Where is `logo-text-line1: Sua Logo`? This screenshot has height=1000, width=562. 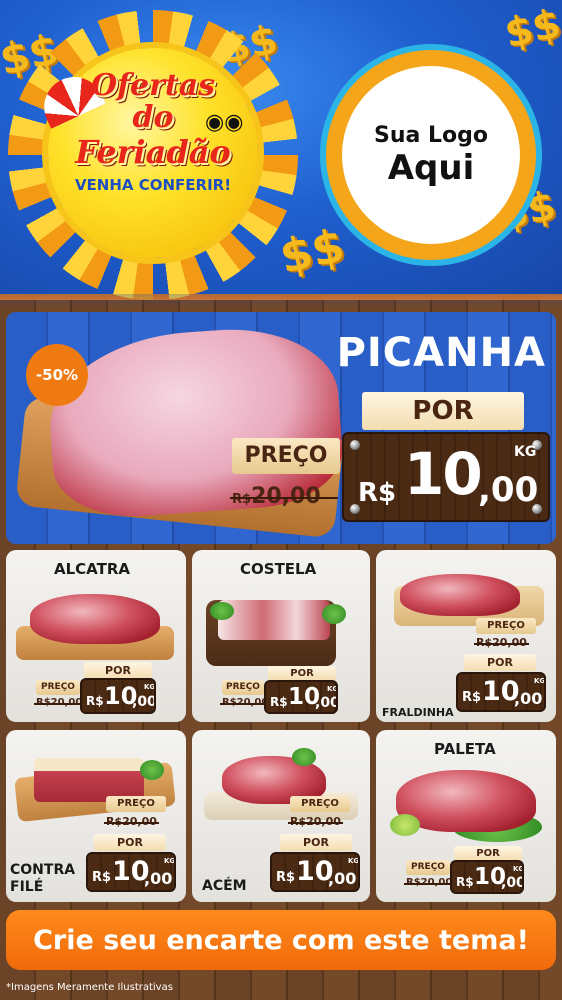 logo-text-line1: Sua Logo is located at coordinates (430, 135).